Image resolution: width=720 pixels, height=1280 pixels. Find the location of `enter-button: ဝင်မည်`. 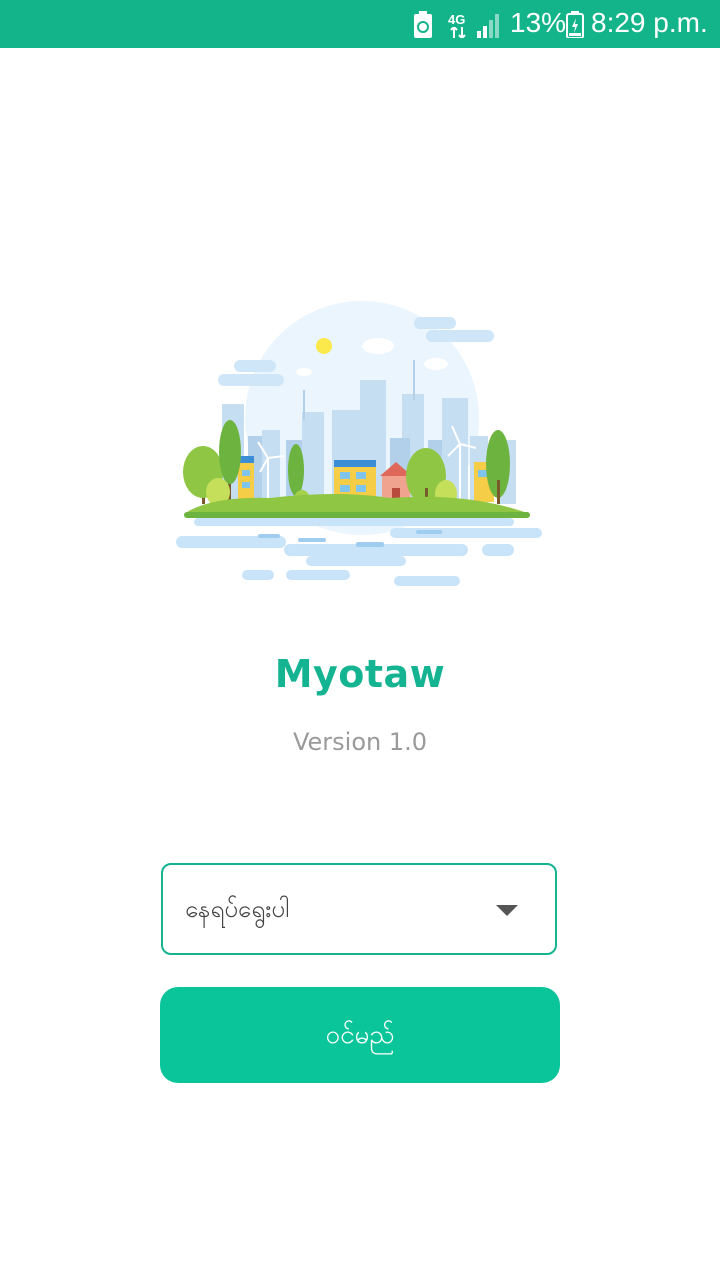

enter-button: ဝင်မည် is located at coordinates (360, 1035).